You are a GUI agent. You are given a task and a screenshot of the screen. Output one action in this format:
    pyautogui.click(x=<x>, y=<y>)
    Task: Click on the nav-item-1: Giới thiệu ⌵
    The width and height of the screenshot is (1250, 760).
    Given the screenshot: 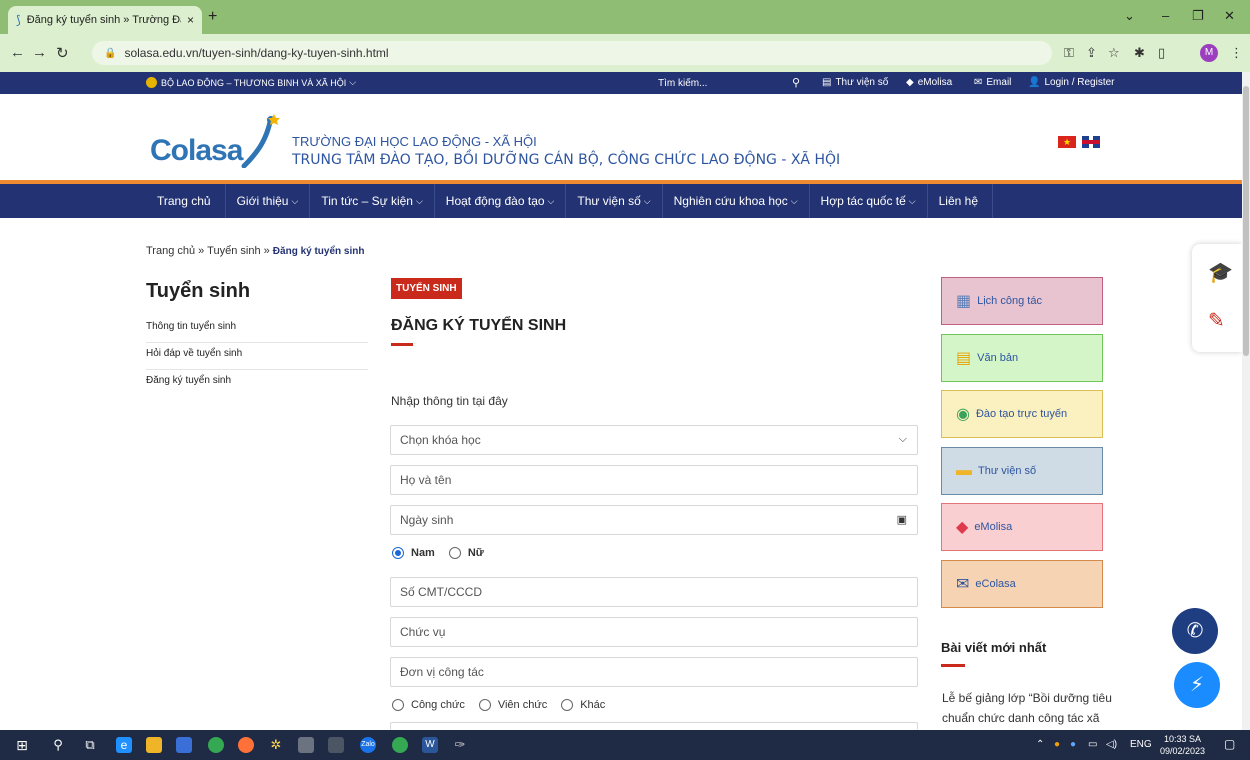 What is the action you would take?
    pyautogui.click(x=268, y=201)
    